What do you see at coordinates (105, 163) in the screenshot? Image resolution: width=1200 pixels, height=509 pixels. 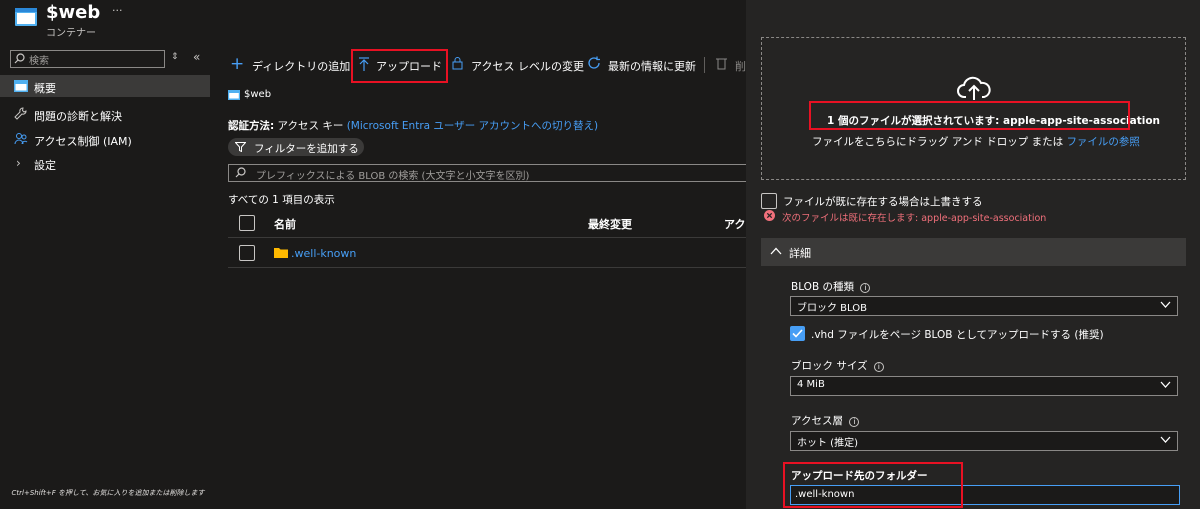 I see `sidebar-item-settings: › 設定` at bounding box center [105, 163].